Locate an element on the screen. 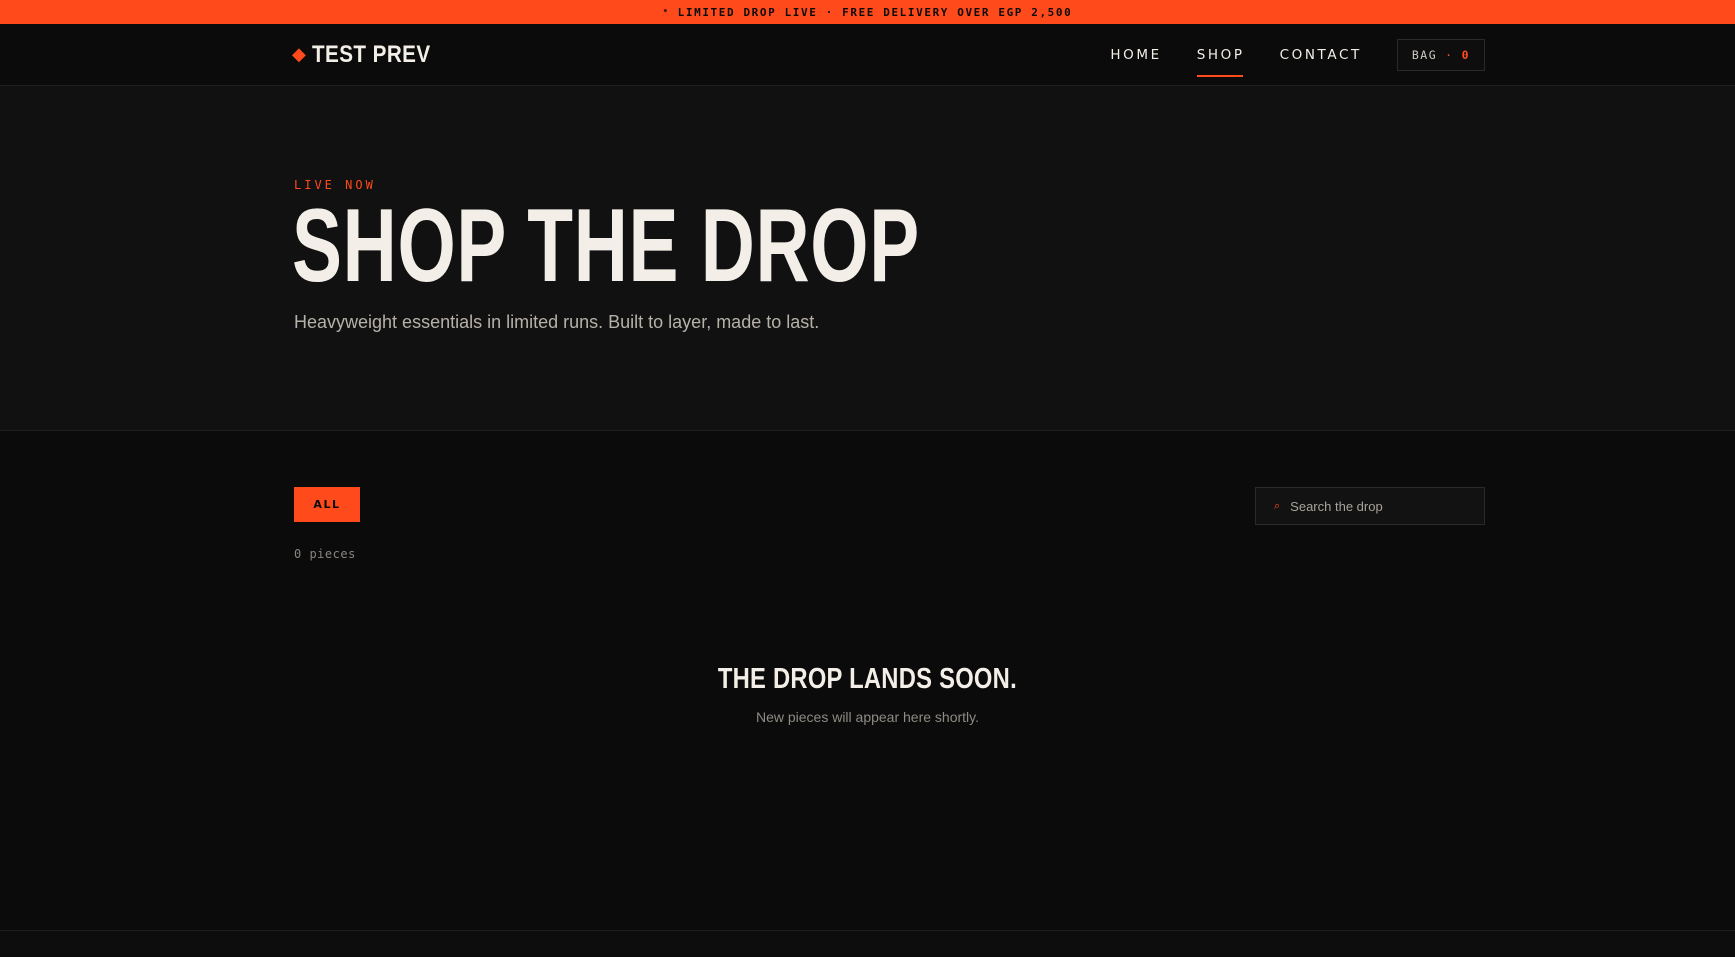  hero-title: SHOP THE DROP is located at coordinates (606, 246).